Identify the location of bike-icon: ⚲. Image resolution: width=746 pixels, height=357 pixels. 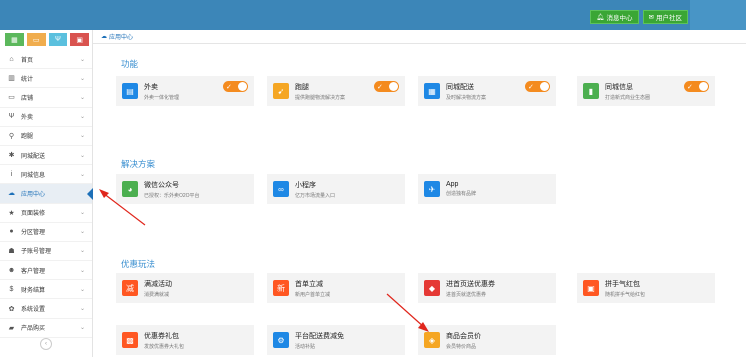
(11, 136).